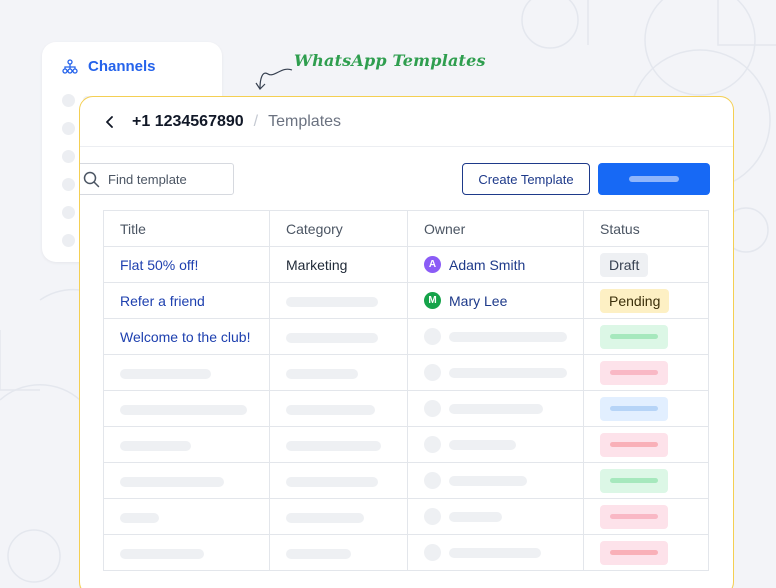 This screenshot has width=776, height=588. Describe the element at coordinates (70, 66) in the screenshot. I see `sitemap-icon` at that location.